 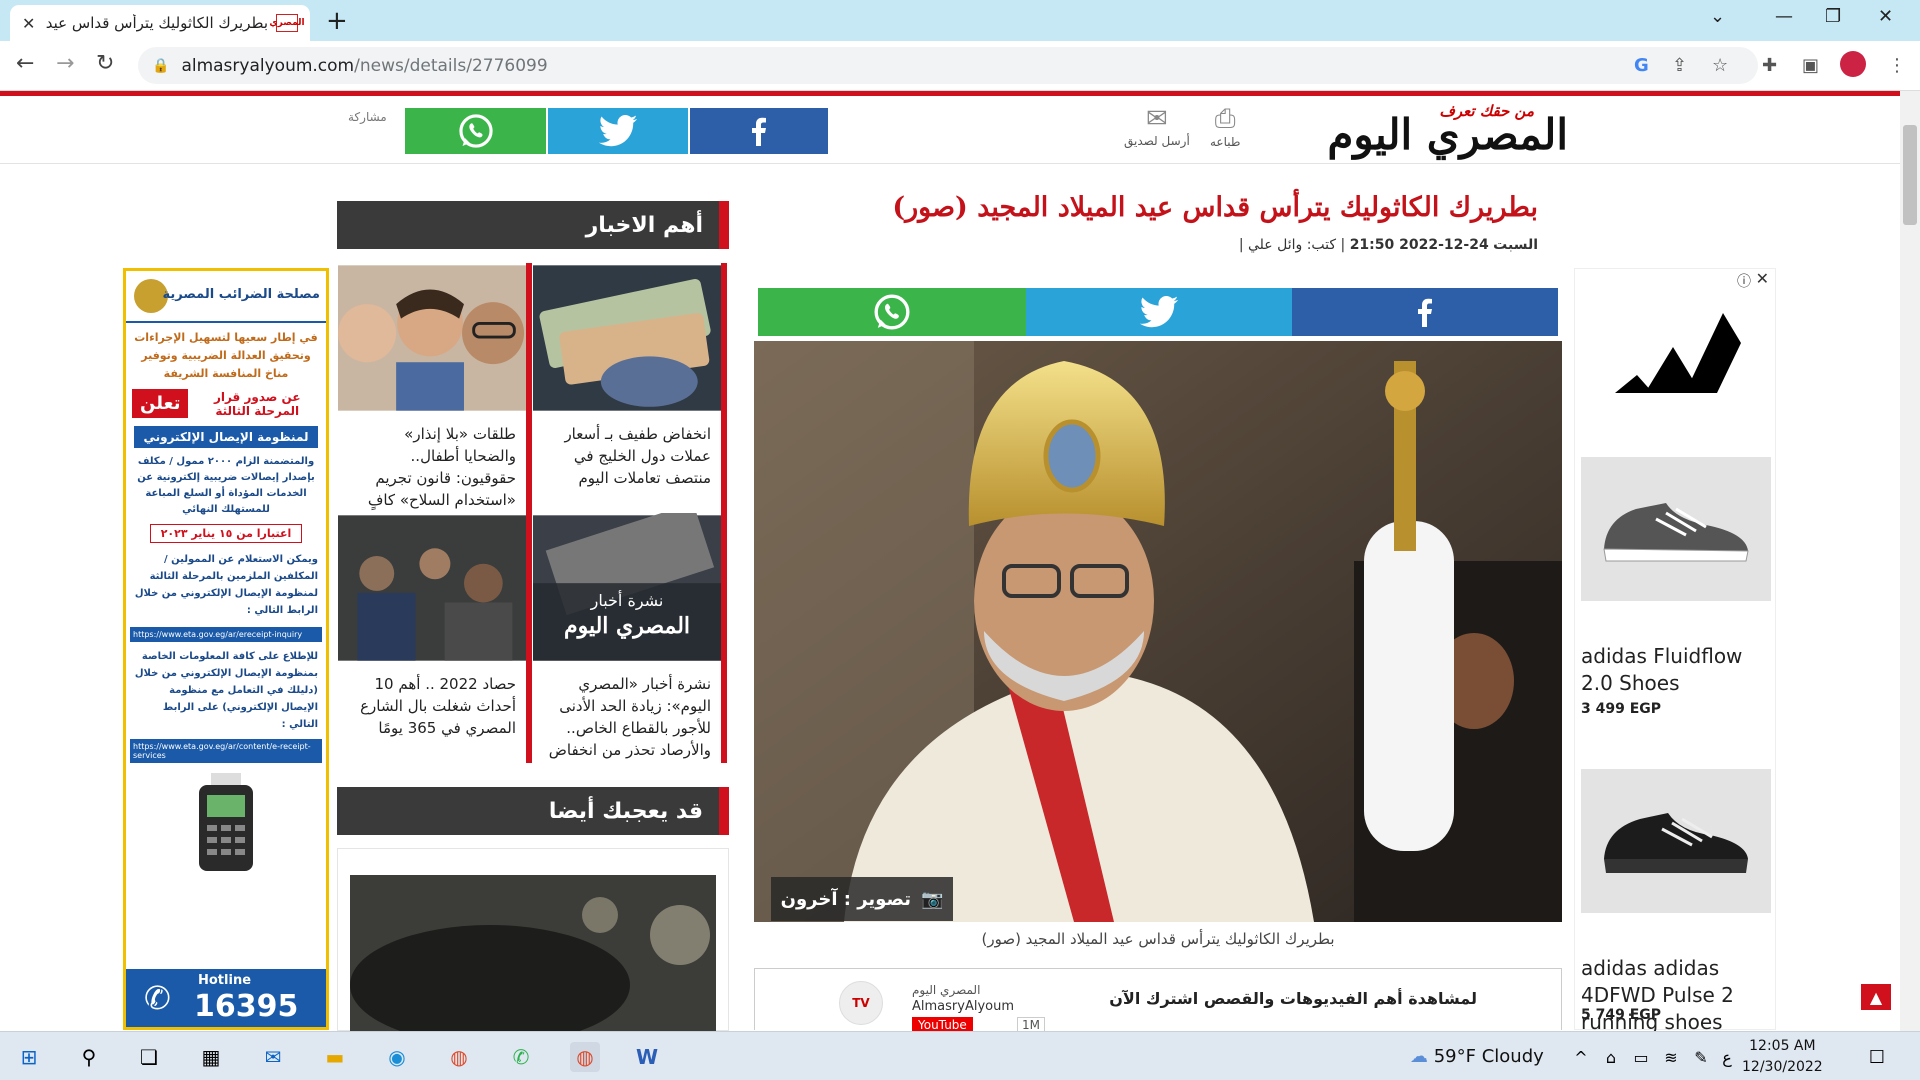 I want to click on chrome-active-icon: ◍, so click(x=585, y=1057).